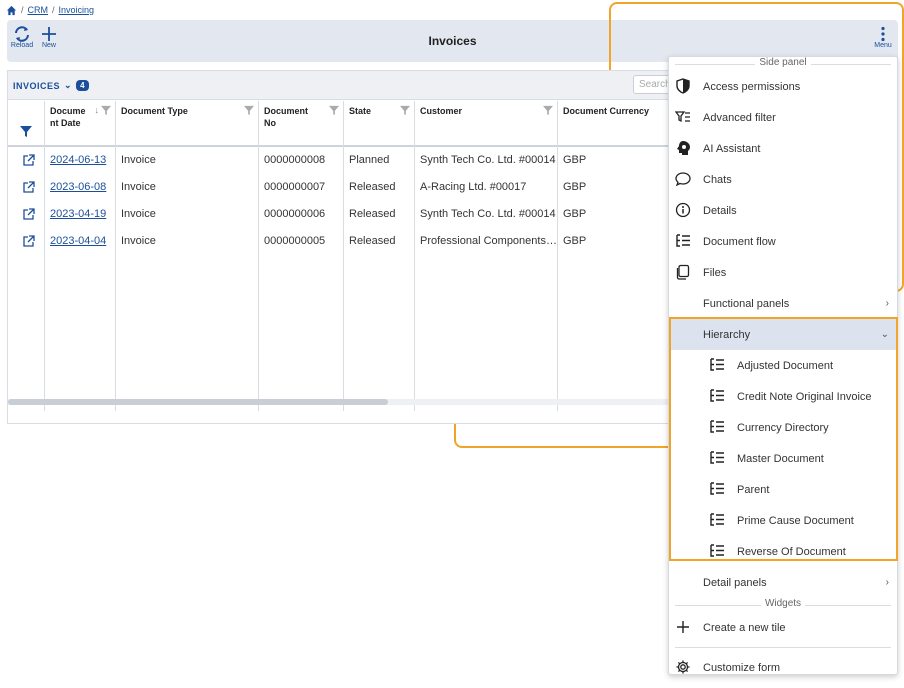  Describe the element at coordinates (752, 86) in the screenshot. I see `menu-item-label: Access permissions` at that location.